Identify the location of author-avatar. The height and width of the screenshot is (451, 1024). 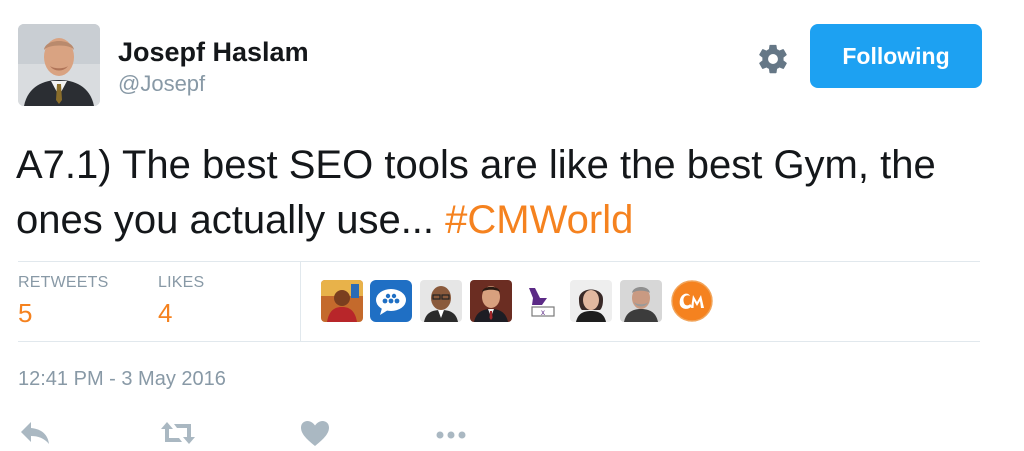
(59, 65).